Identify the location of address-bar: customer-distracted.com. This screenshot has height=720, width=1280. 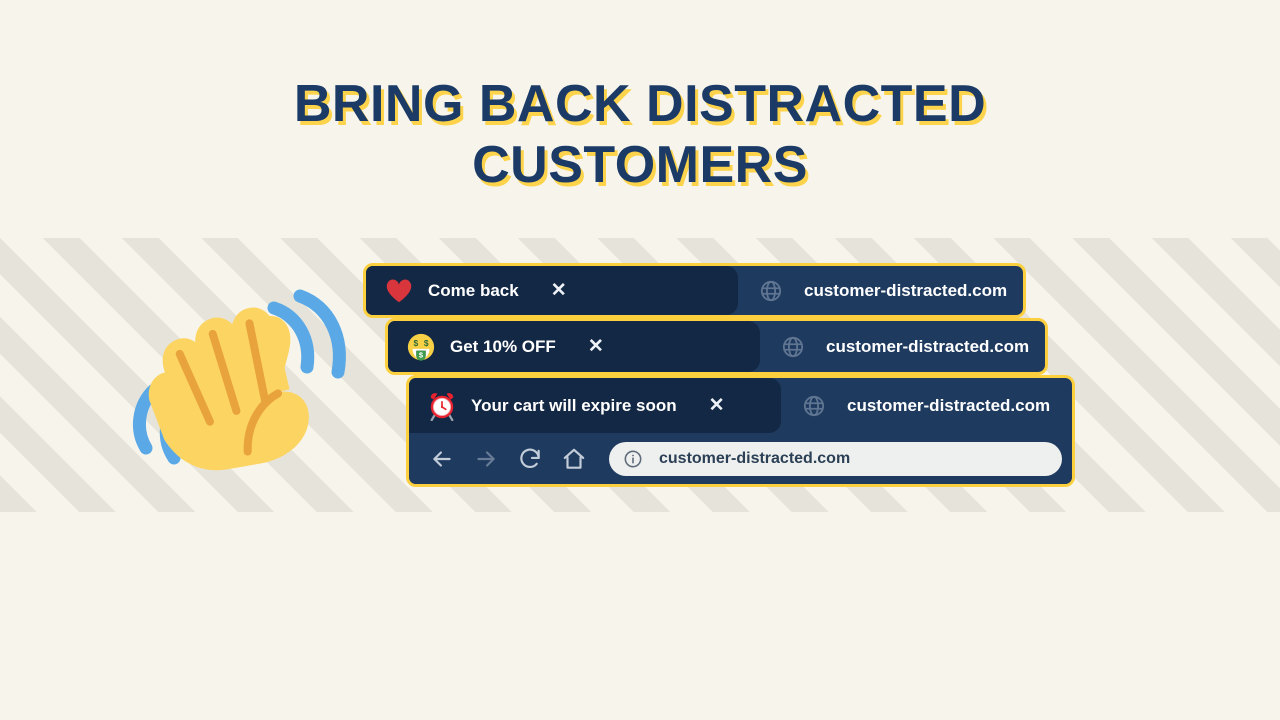
(835, 458).